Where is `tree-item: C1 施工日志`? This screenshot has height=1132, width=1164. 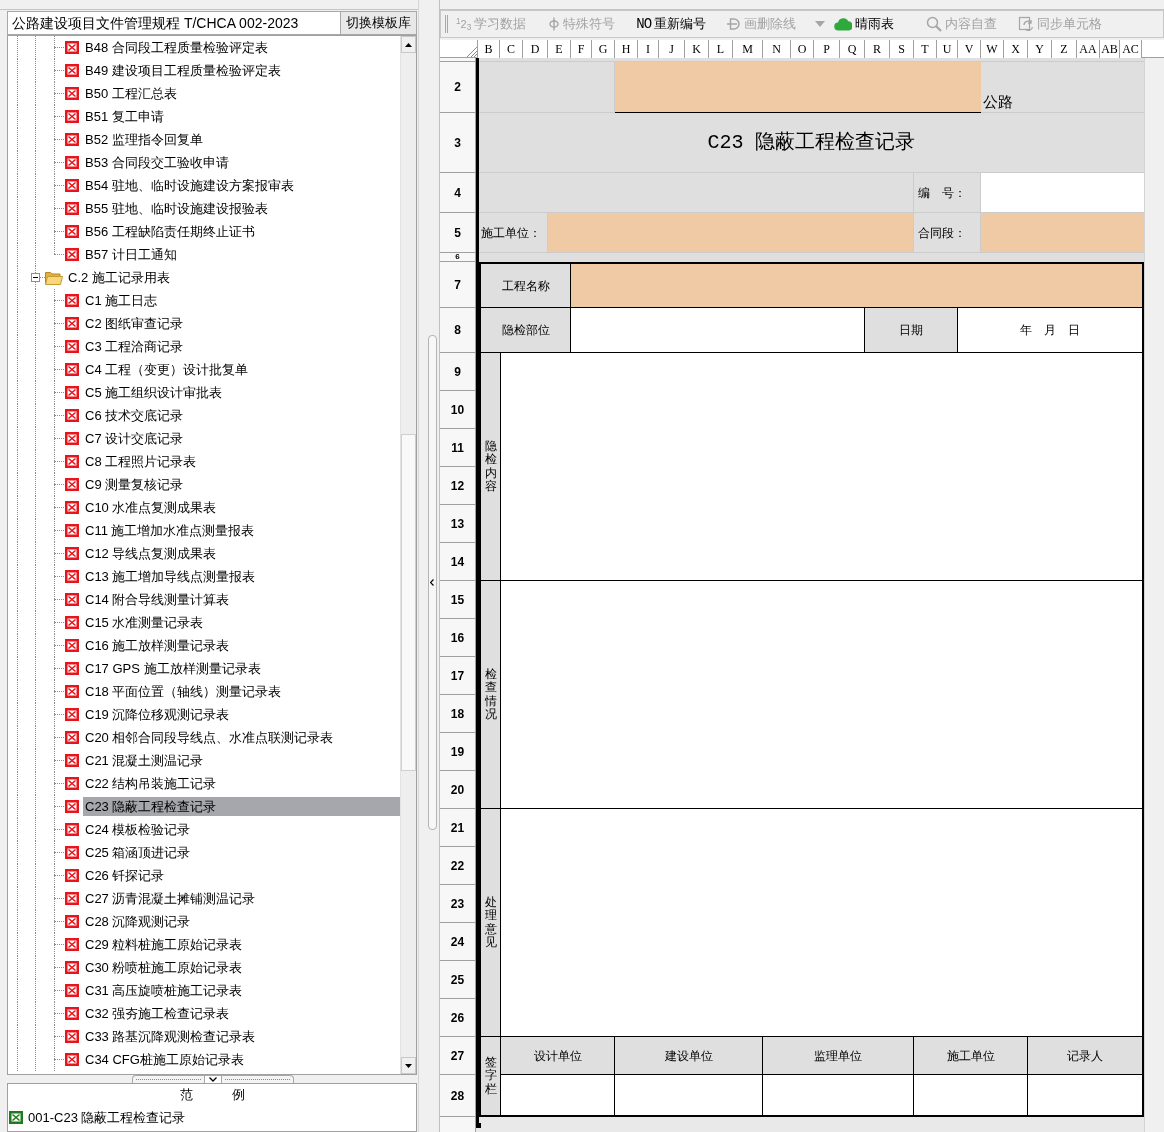 tree-item: C1 施工日志 is located at coordinates (121, 300).